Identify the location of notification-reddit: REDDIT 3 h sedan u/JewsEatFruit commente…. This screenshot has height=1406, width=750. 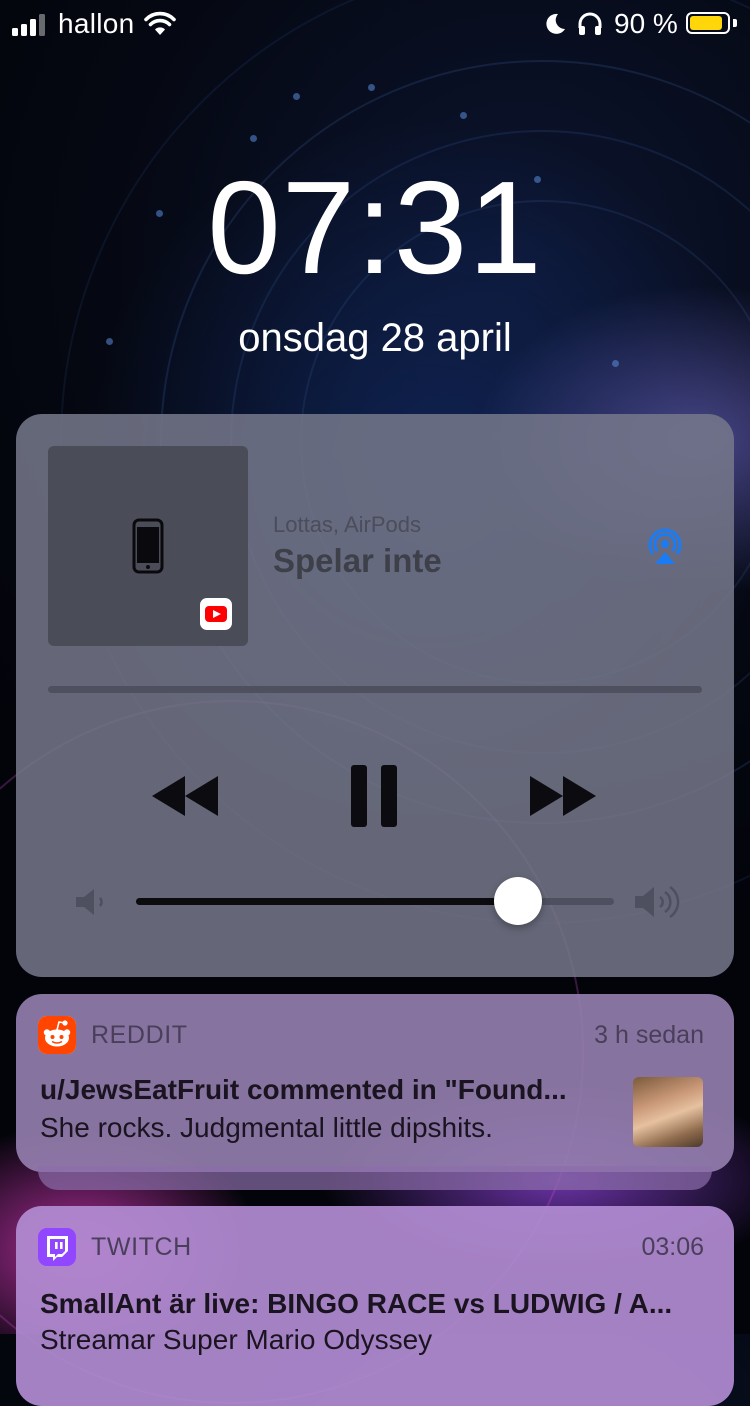
(375, 1083).